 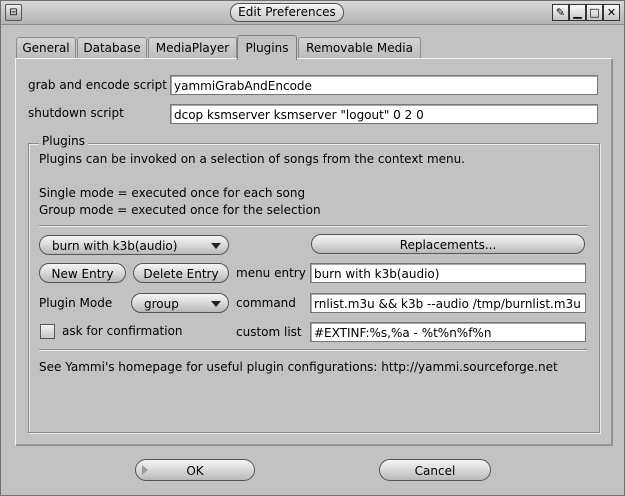 What do you see at coordinates (122, 331) in the screenshot?
I see `confirmation-label: ask for confirmation` at bounding box center [122, 331].